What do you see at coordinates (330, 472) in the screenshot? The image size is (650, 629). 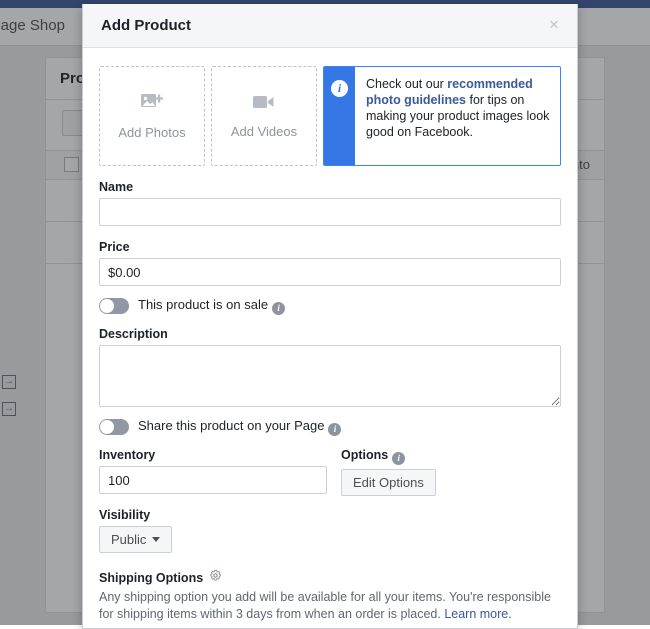 I see `inventory-options-row: Inventory Options i Edit Options` at bounding box center [330, 472].